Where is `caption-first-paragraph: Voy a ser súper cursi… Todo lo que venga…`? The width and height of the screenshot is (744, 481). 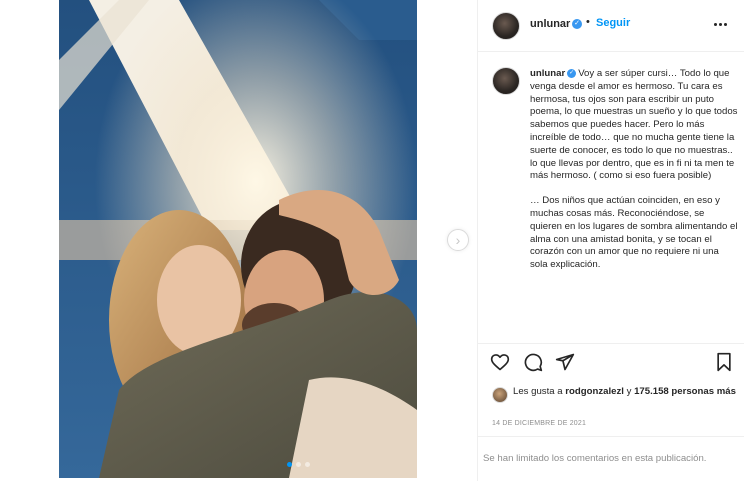
caption-first-paragraph: Voy a ser súper cursi… Todo lo que venga… is located at coordinates (635, 125).